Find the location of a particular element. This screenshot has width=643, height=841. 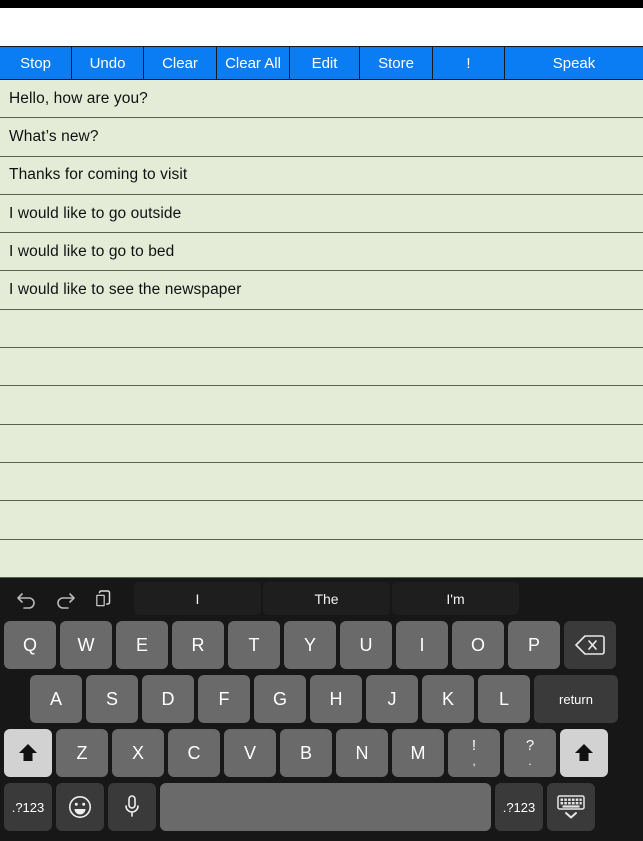

phrase-row: I would like to go to bed is located at coordinates (321, 252).